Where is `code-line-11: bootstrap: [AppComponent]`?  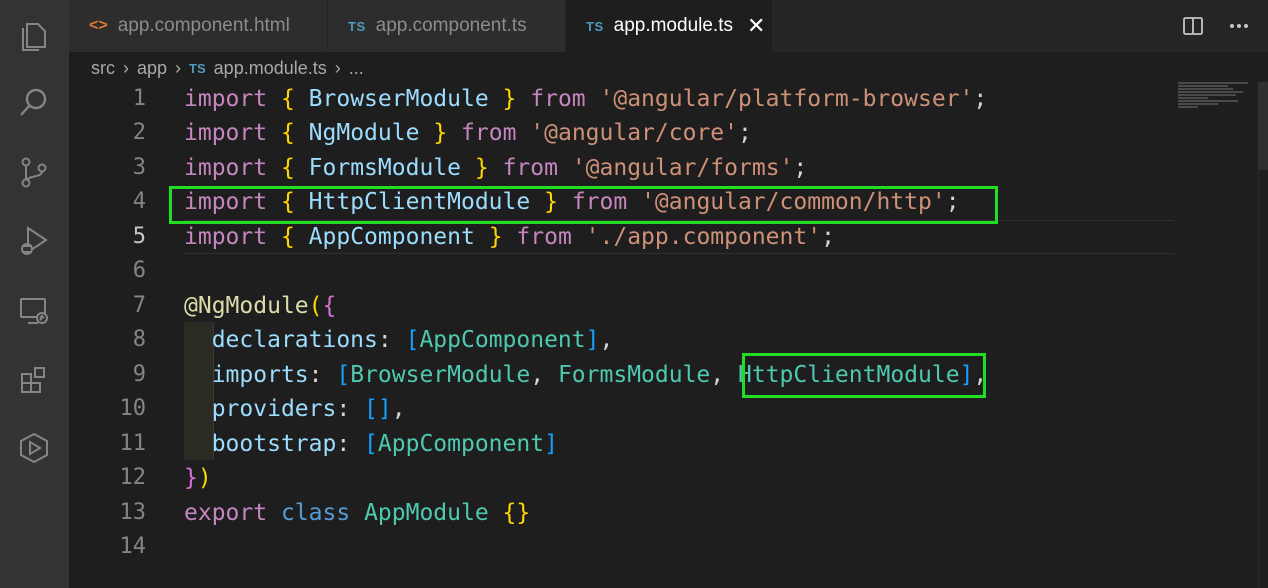 code-line-11: bootstrap: [AppComponent] is located at coordinates (371, 444).